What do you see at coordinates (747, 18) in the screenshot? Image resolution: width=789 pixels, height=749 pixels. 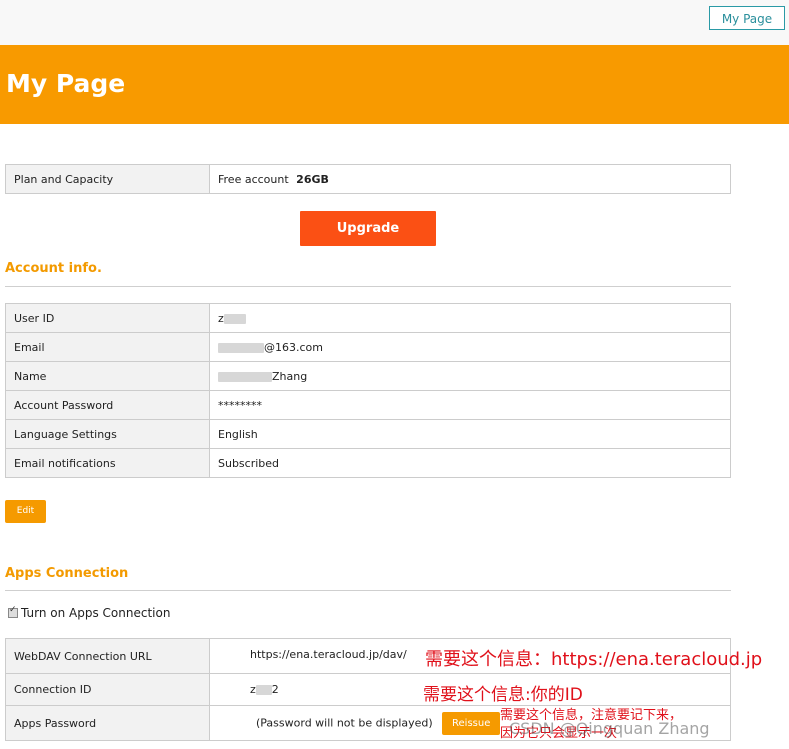 I see `my-page-button: My Page` at bounding box center [747, 18].